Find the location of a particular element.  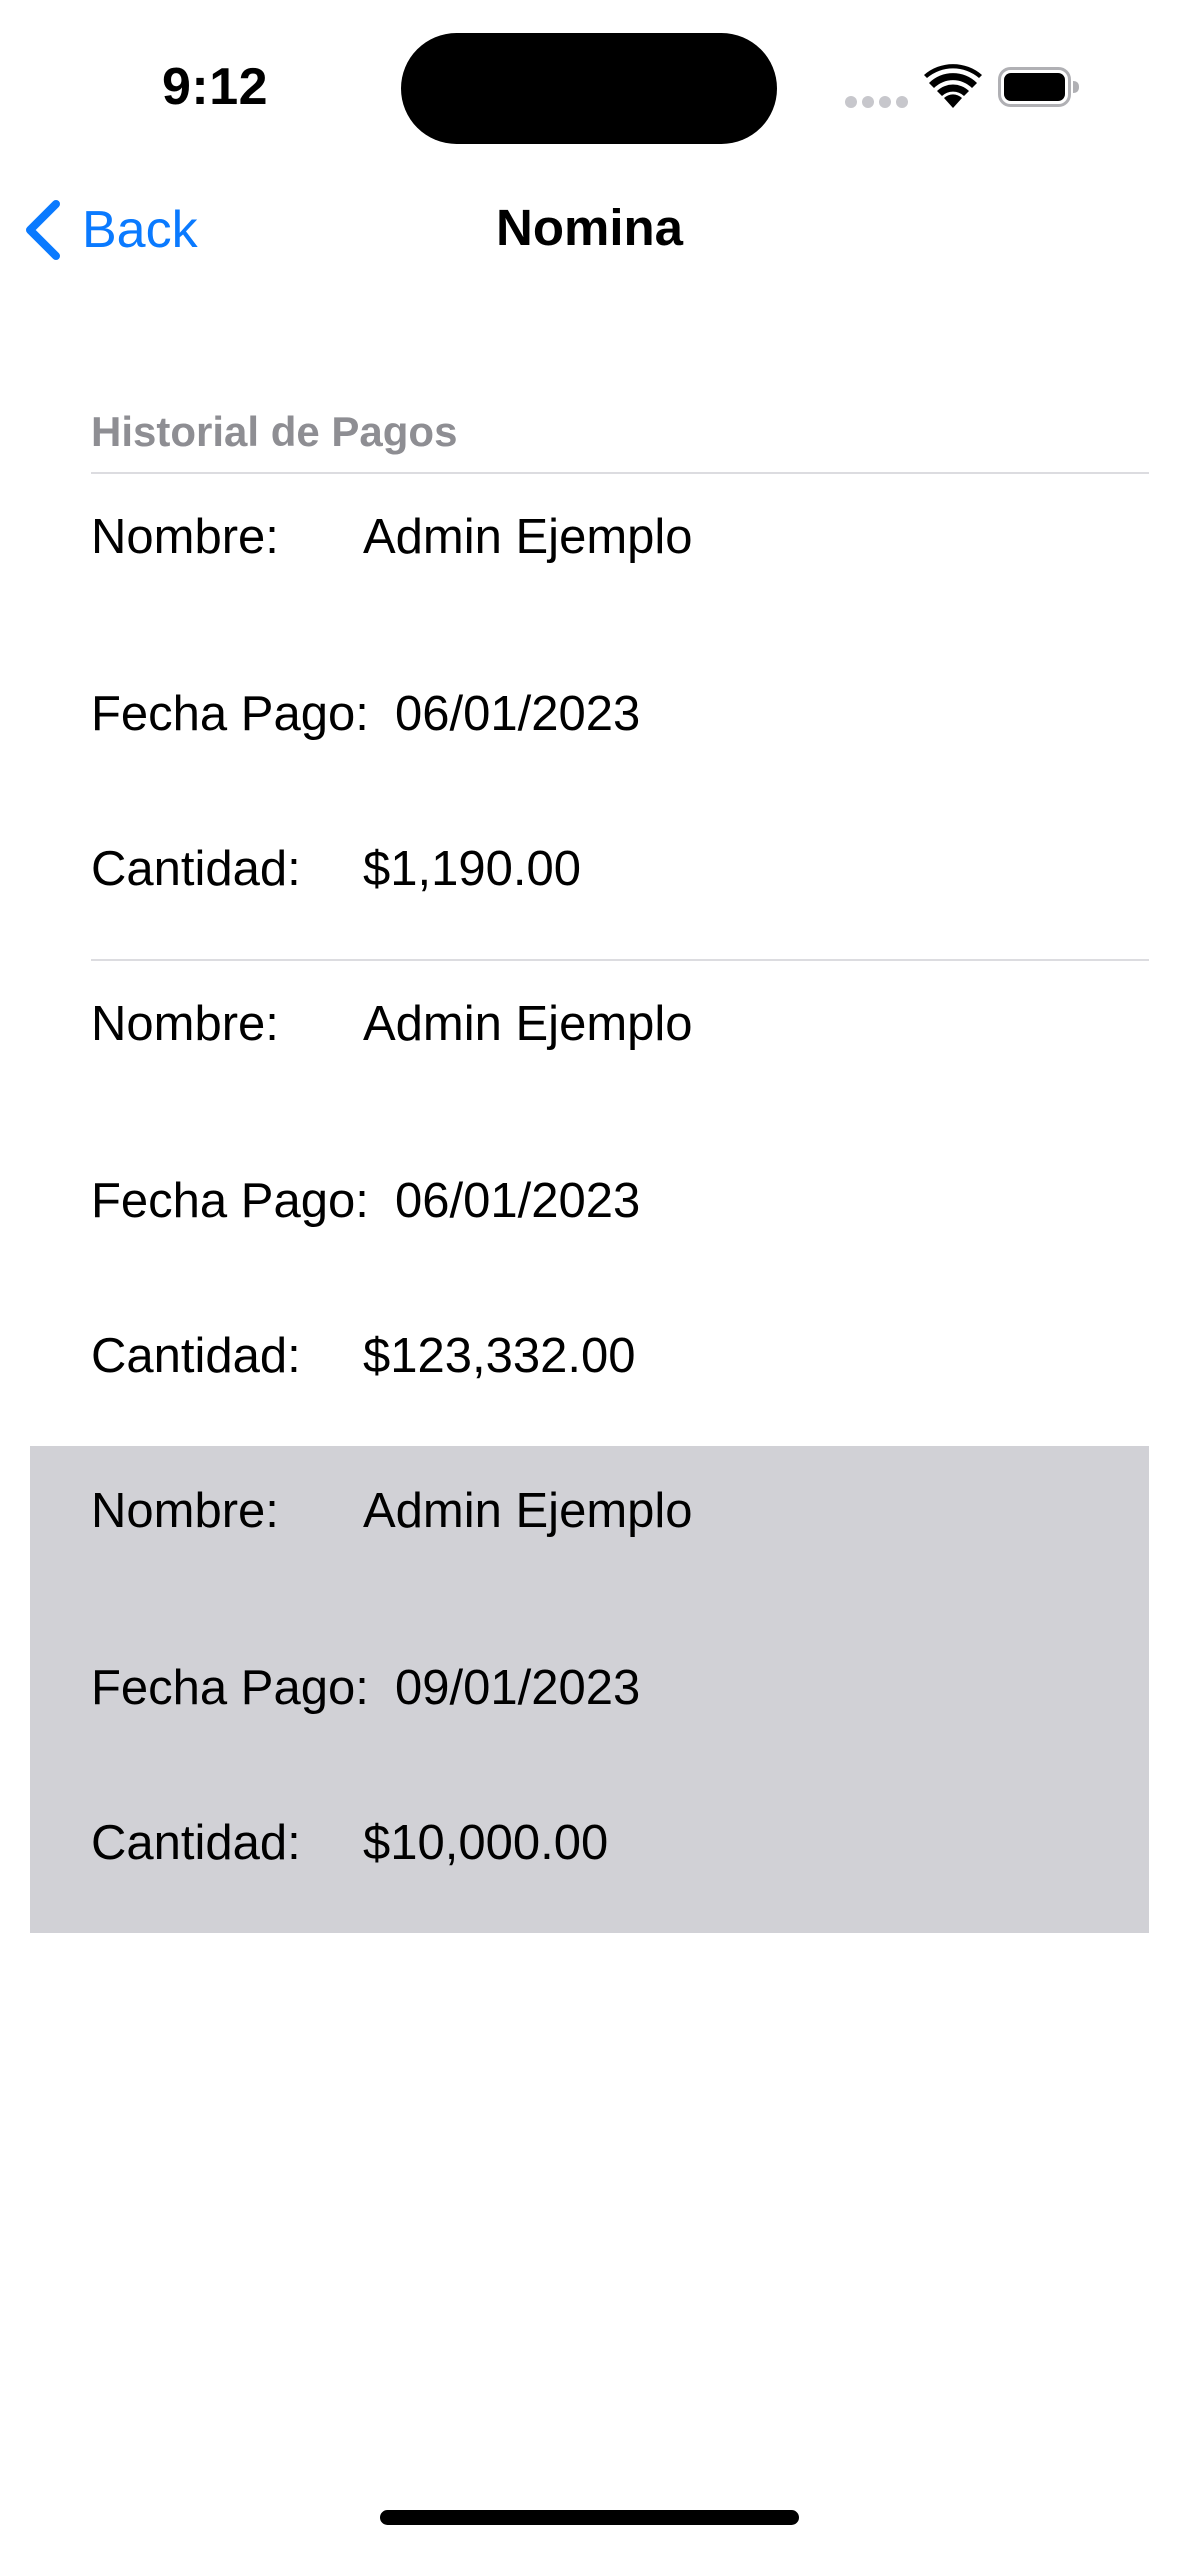

amount-value: $10,000.00 is located at coordinates (486, 1843).